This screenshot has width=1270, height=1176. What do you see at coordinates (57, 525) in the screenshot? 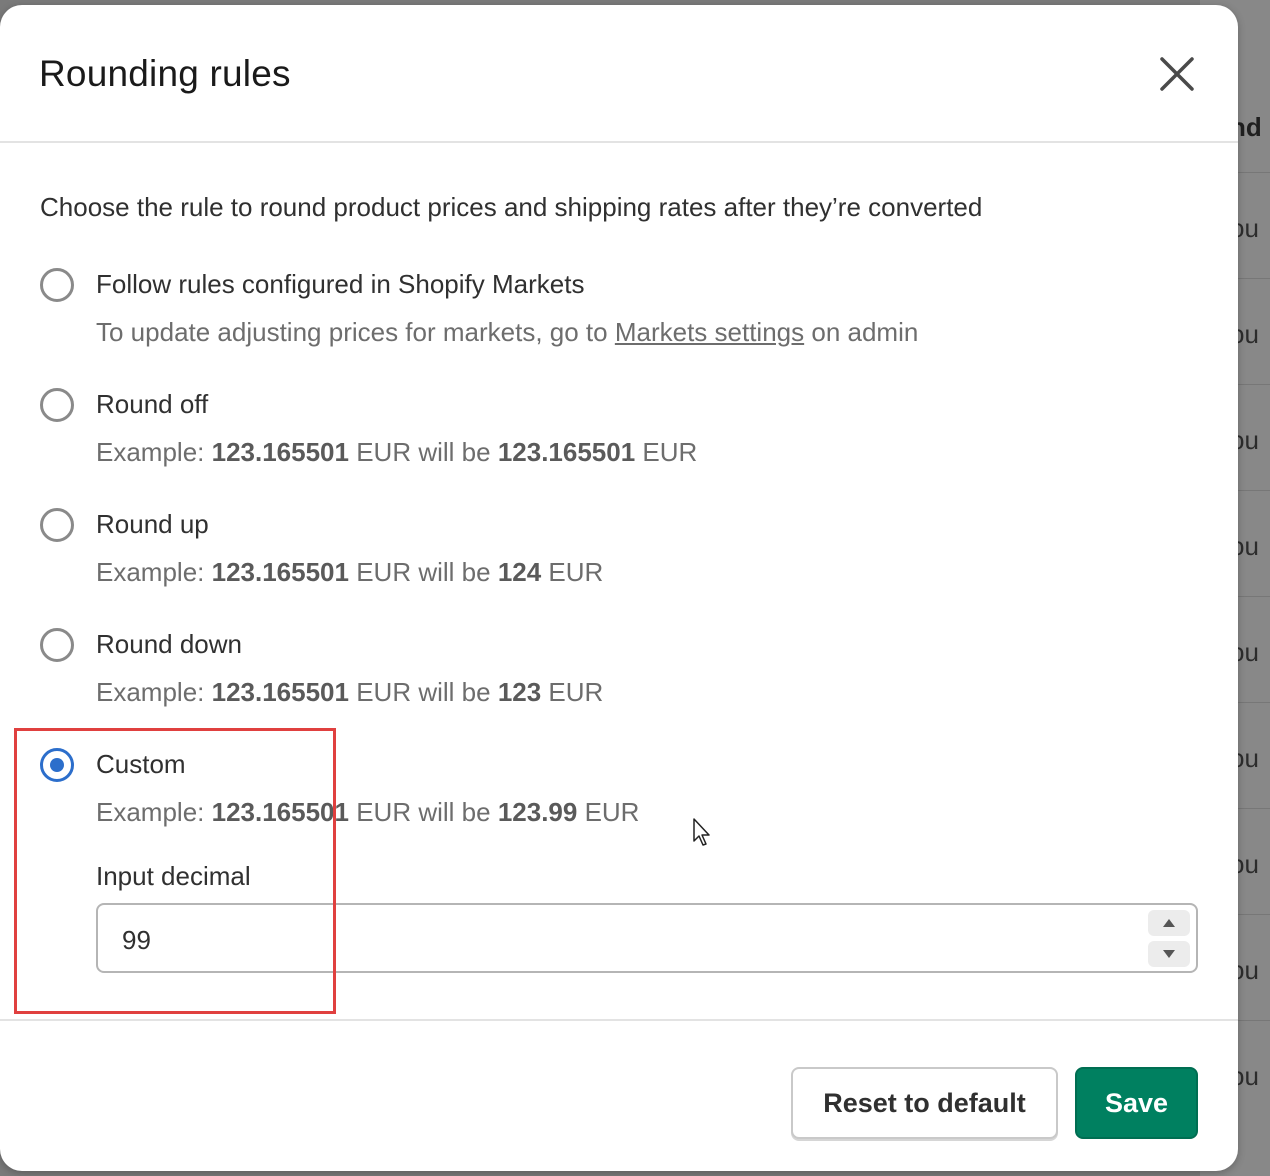
I see `radio-round-up` at bounding box center [57, 525].